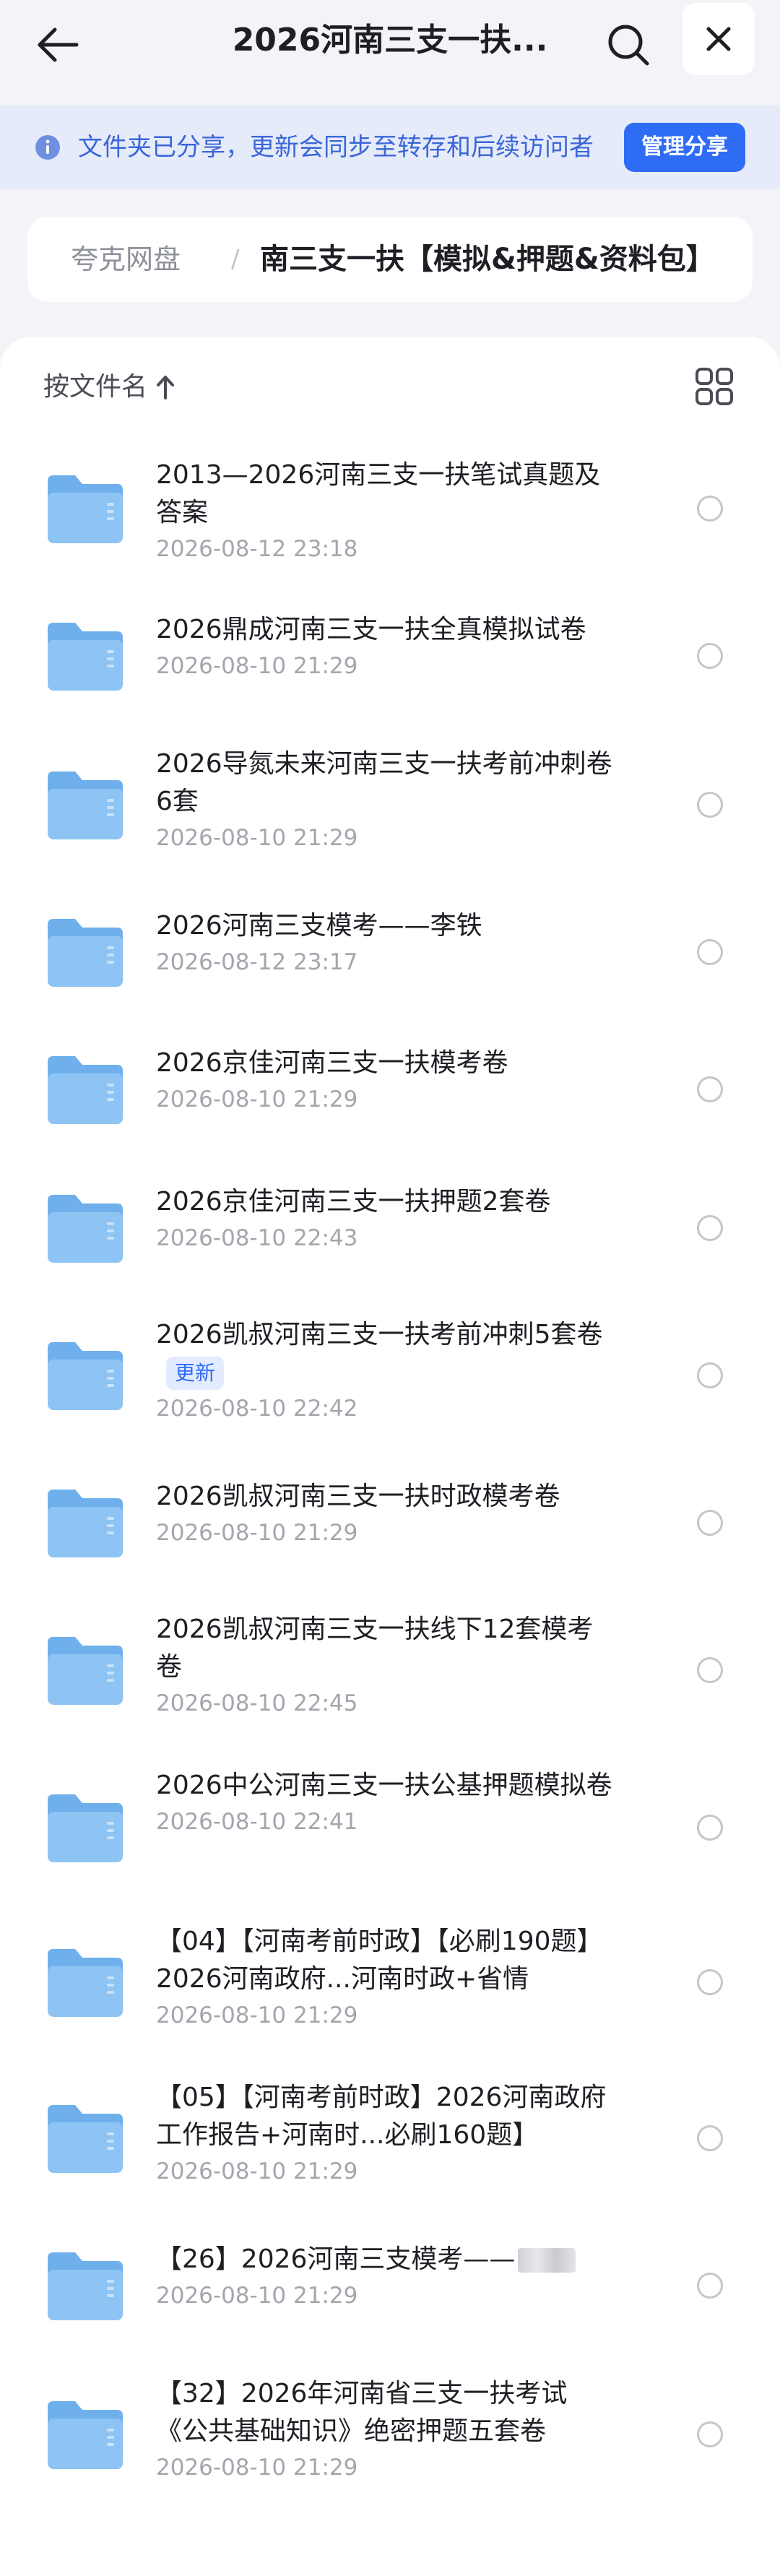  I want to click on file-text: 2026京佳河南三支一扶押题2套卷 2026-08-10 22:43, so click(387, 1218).